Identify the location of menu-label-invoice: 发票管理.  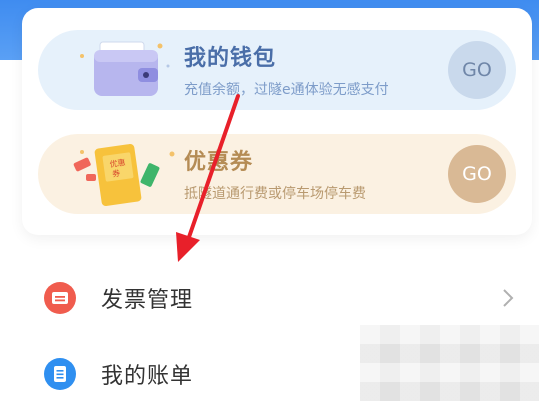
(147, 300).